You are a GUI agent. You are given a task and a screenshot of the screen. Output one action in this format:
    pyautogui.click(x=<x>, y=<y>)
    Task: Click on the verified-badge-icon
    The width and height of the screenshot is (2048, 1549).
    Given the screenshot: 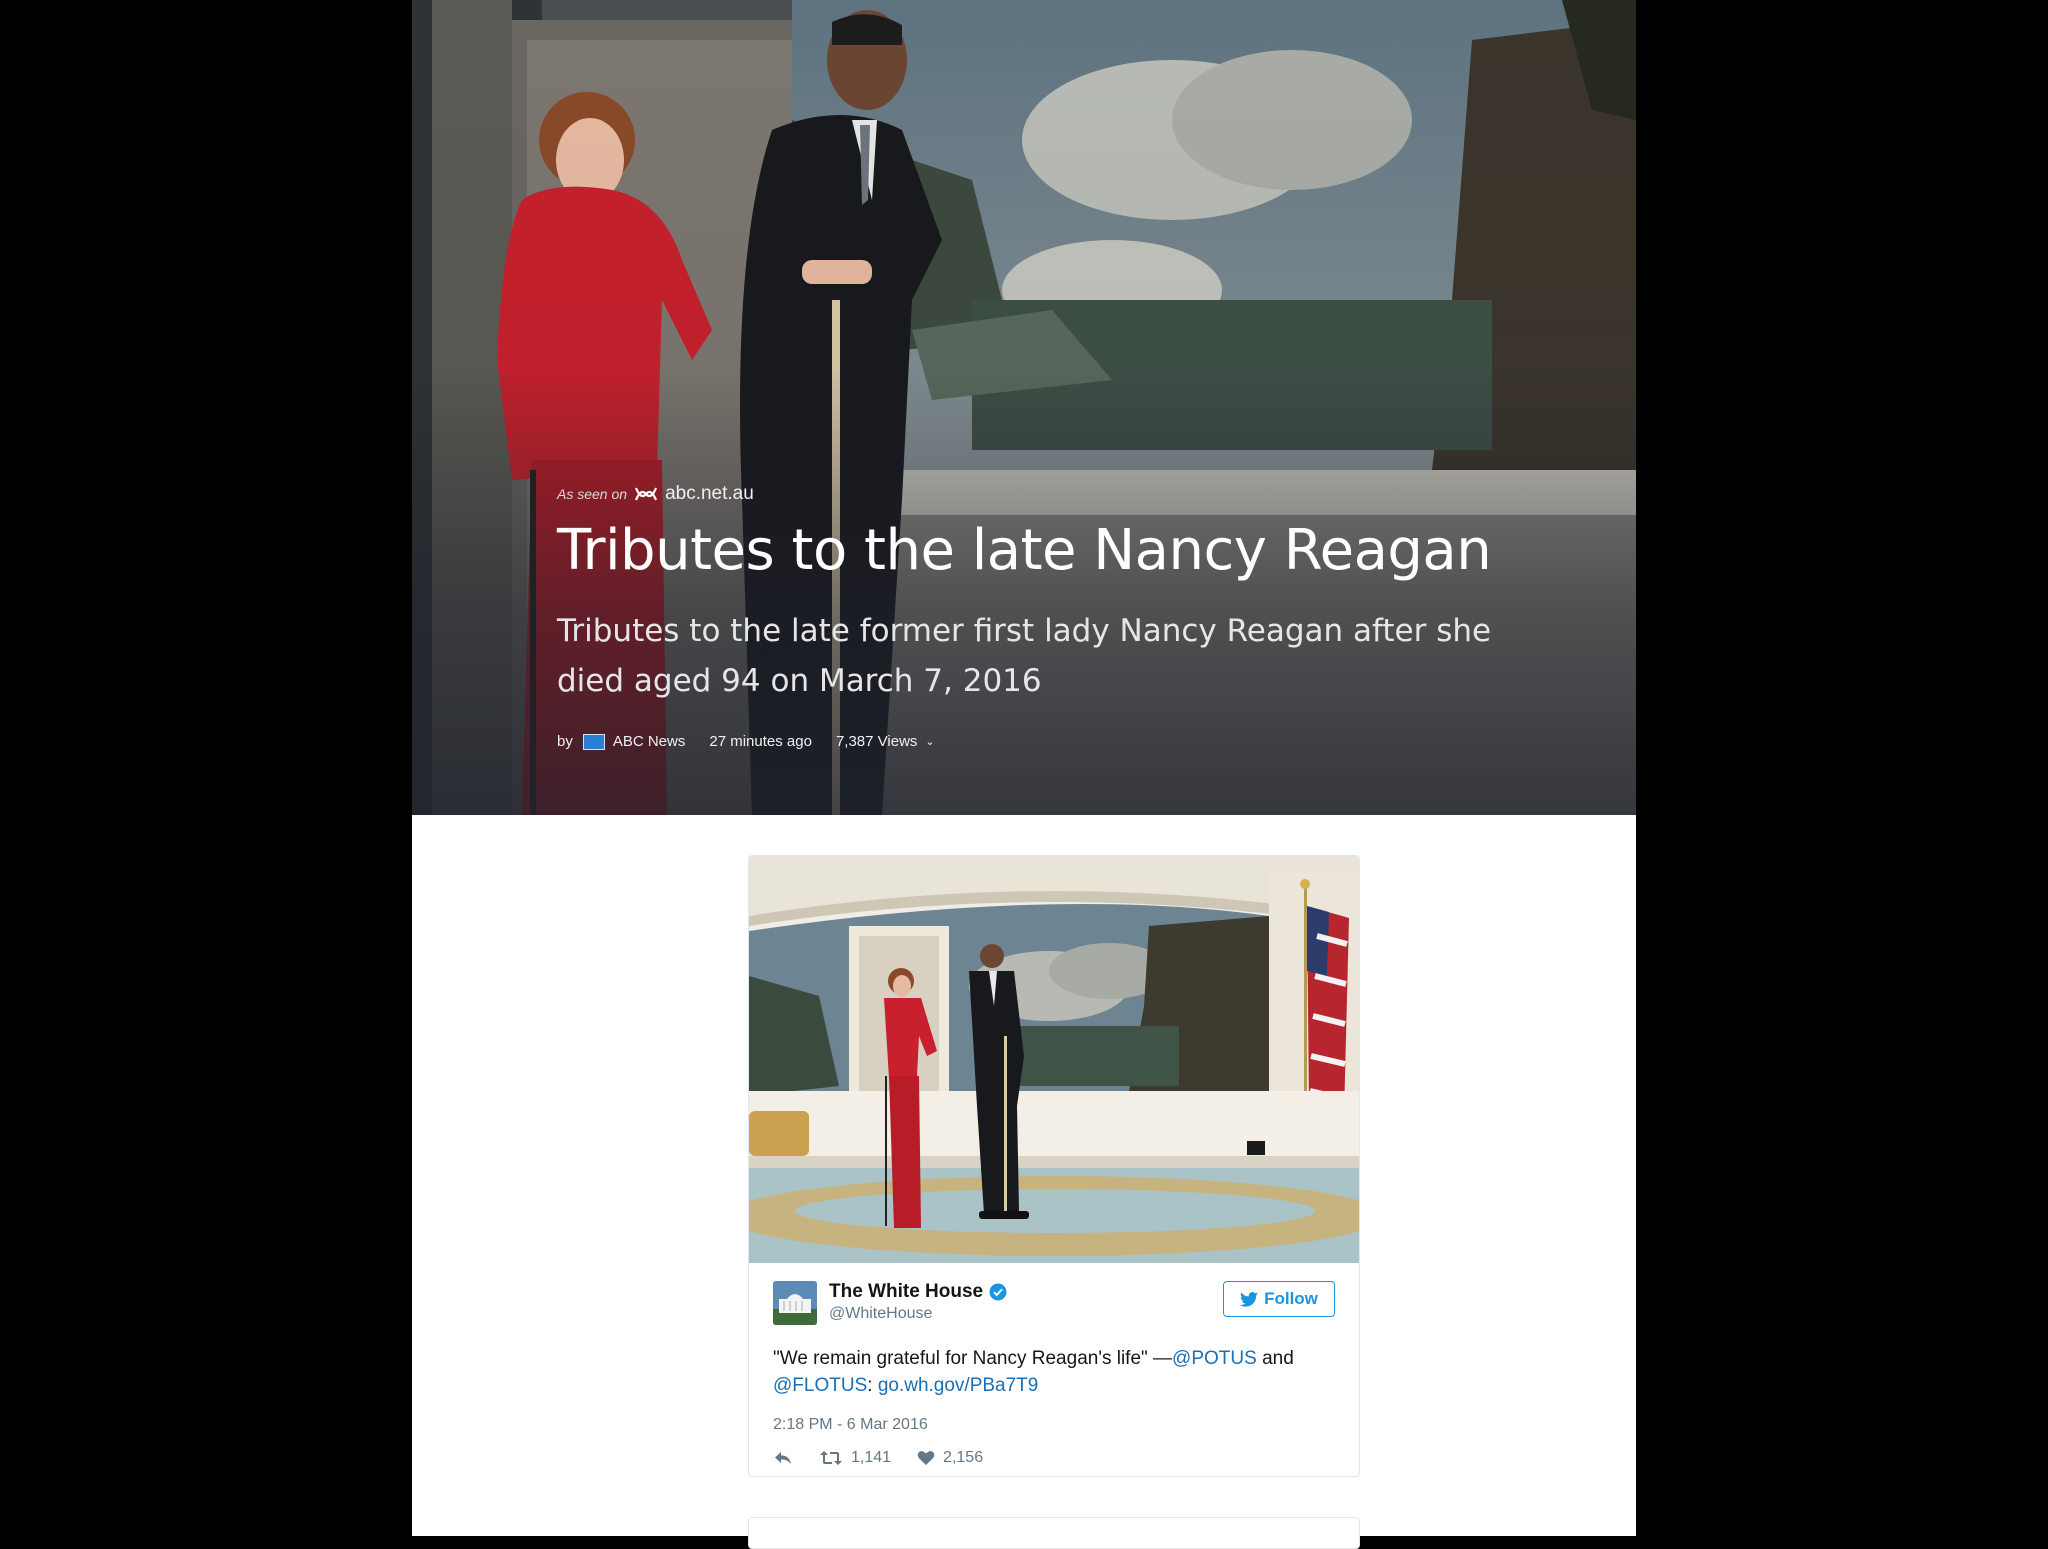 What is the action you would take?
    pyautogui.click(x=998, y=1292)
    